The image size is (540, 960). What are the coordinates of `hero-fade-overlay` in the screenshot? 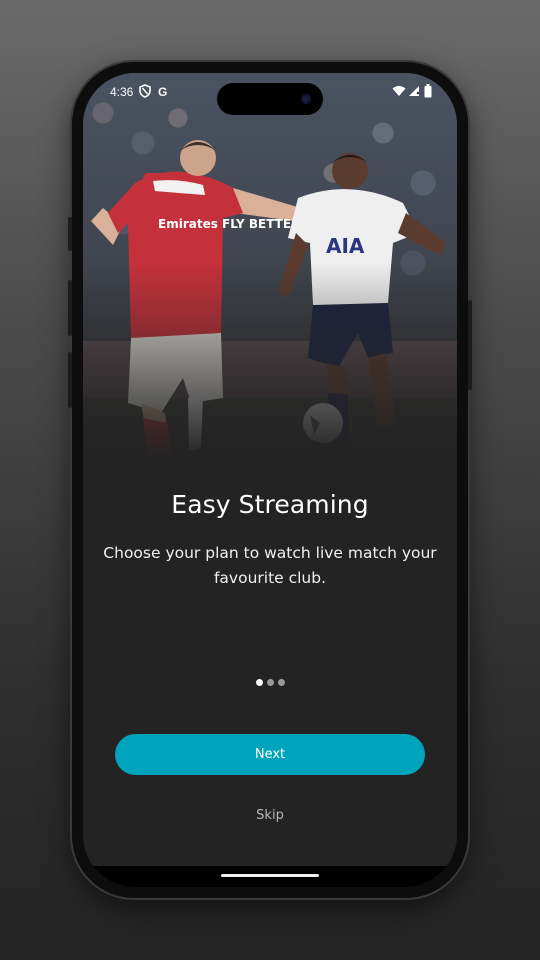 It's located at (270, 360).